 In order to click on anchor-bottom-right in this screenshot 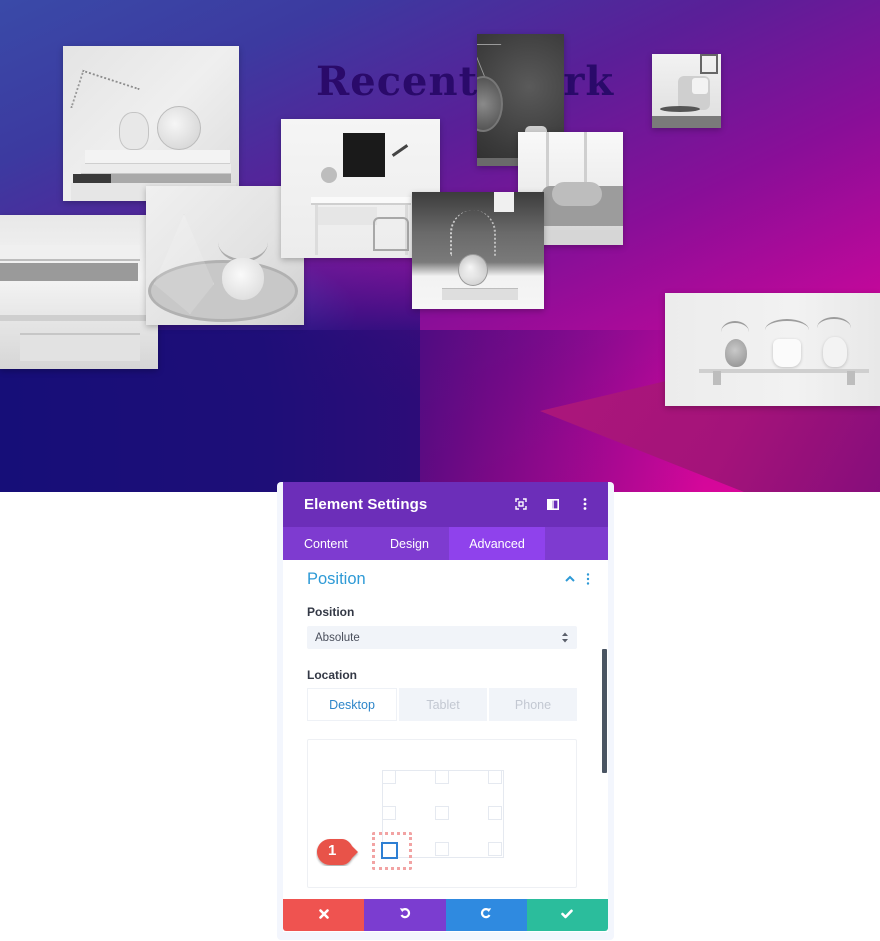, I will do `click(495, 849)`.